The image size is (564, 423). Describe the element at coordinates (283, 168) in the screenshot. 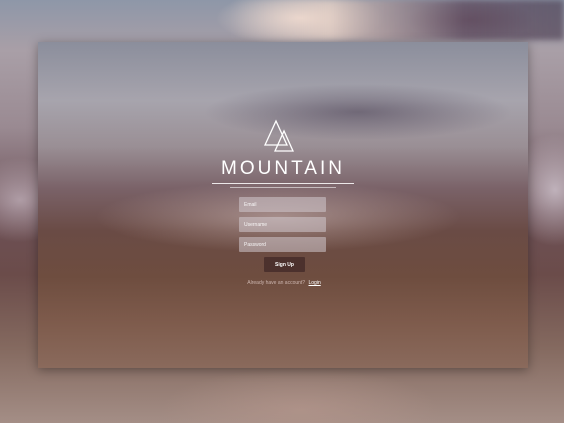

I see `brand-title: MOUNTAIN` at that location.